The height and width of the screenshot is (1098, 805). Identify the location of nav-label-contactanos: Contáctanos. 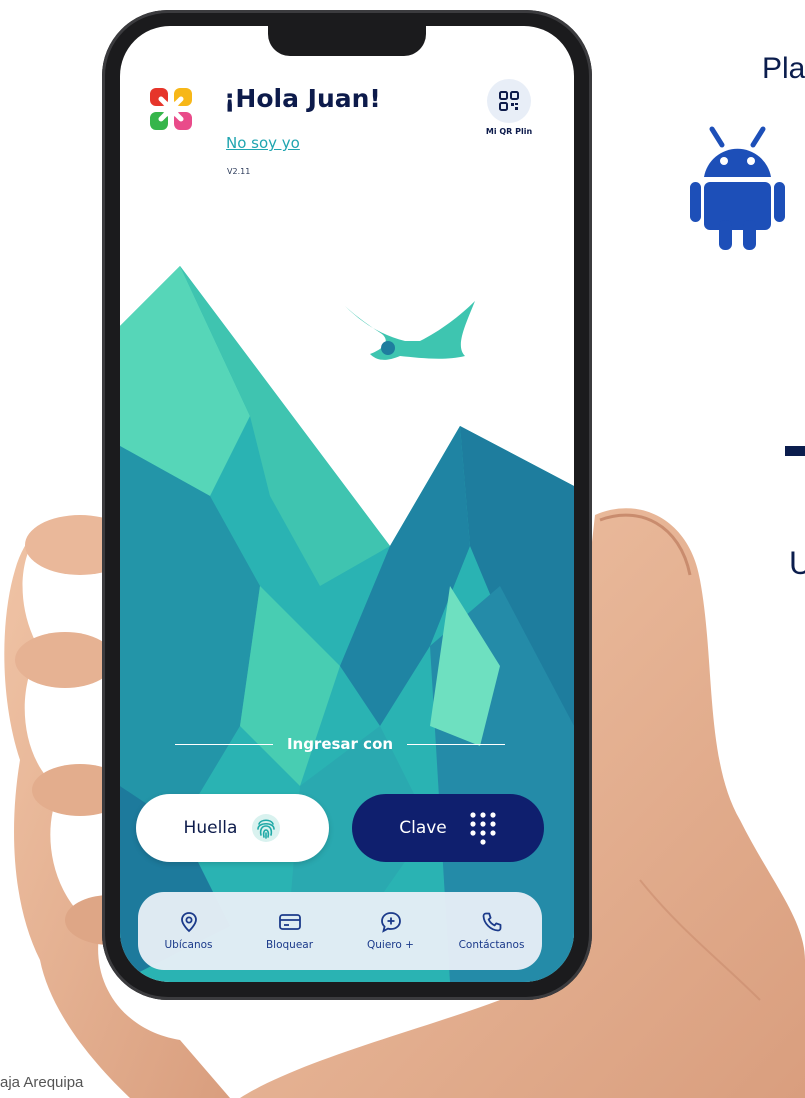
(491, 945).